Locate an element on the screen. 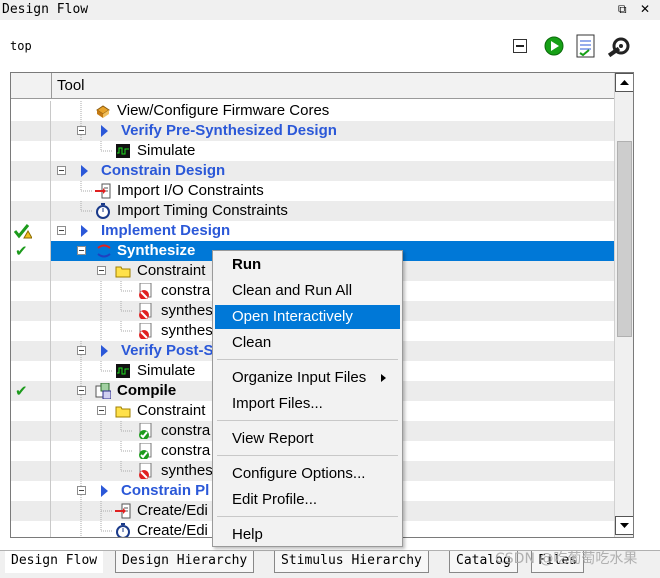 This screenshot has width=660, height=578. restore-icon: ⧉ is located at coordinates (622, 9).